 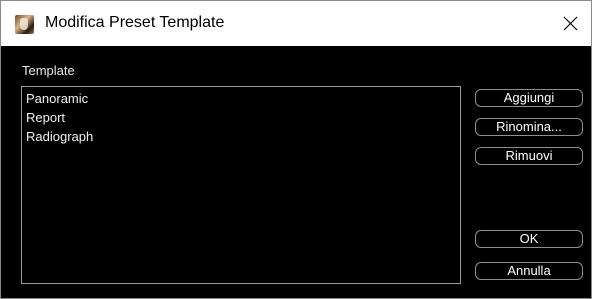 What do you see at coordinates (529, 98) in the screenshot?
I see `add-button: Aggiungi` at bounding box center [529, 98].